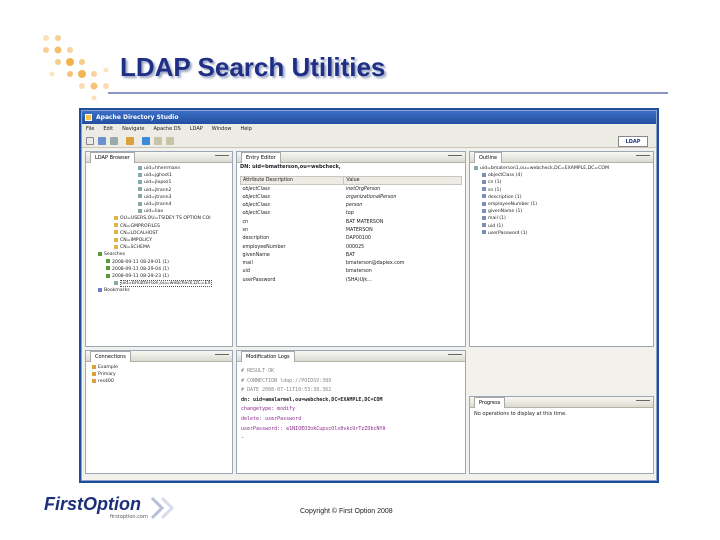 The height and width of the screenshot is (540, 720). I want to click on outline-item: uid (1), so click(562, 226).